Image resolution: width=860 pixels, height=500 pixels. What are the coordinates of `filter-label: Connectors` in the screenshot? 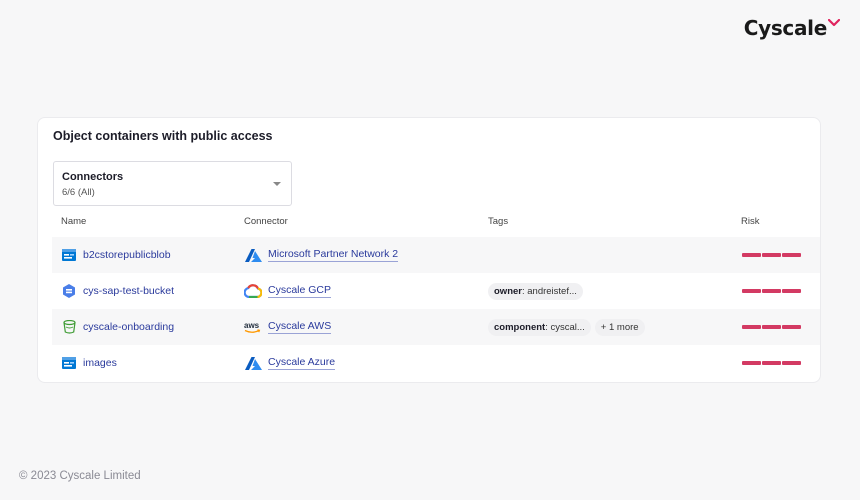 It's located at (93, 177).